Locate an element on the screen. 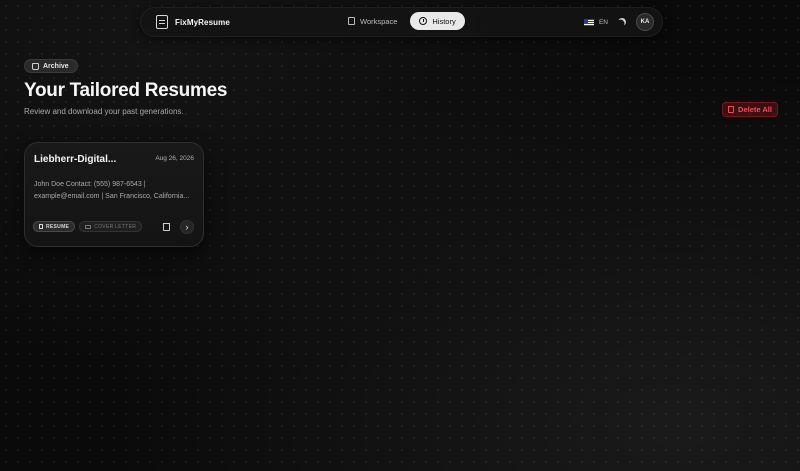 The width and height of the screenshot is (800, 471). tab-workspace-label: Workspace is located at coordinates (379, 21).